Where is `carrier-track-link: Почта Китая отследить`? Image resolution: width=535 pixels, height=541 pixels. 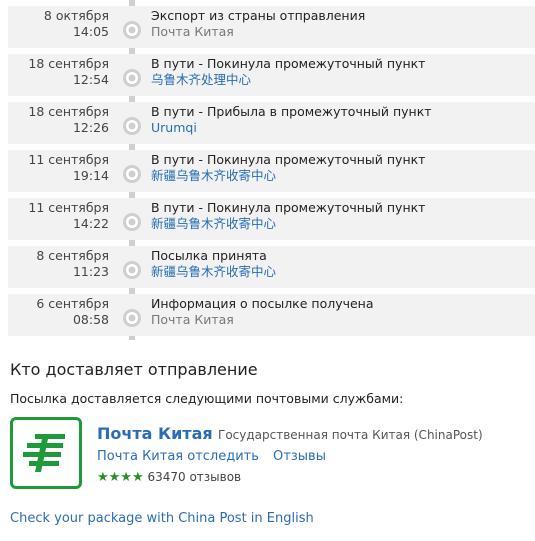 carrier-track-link: Почта Китая отследить is located at coordinates (178, 456).